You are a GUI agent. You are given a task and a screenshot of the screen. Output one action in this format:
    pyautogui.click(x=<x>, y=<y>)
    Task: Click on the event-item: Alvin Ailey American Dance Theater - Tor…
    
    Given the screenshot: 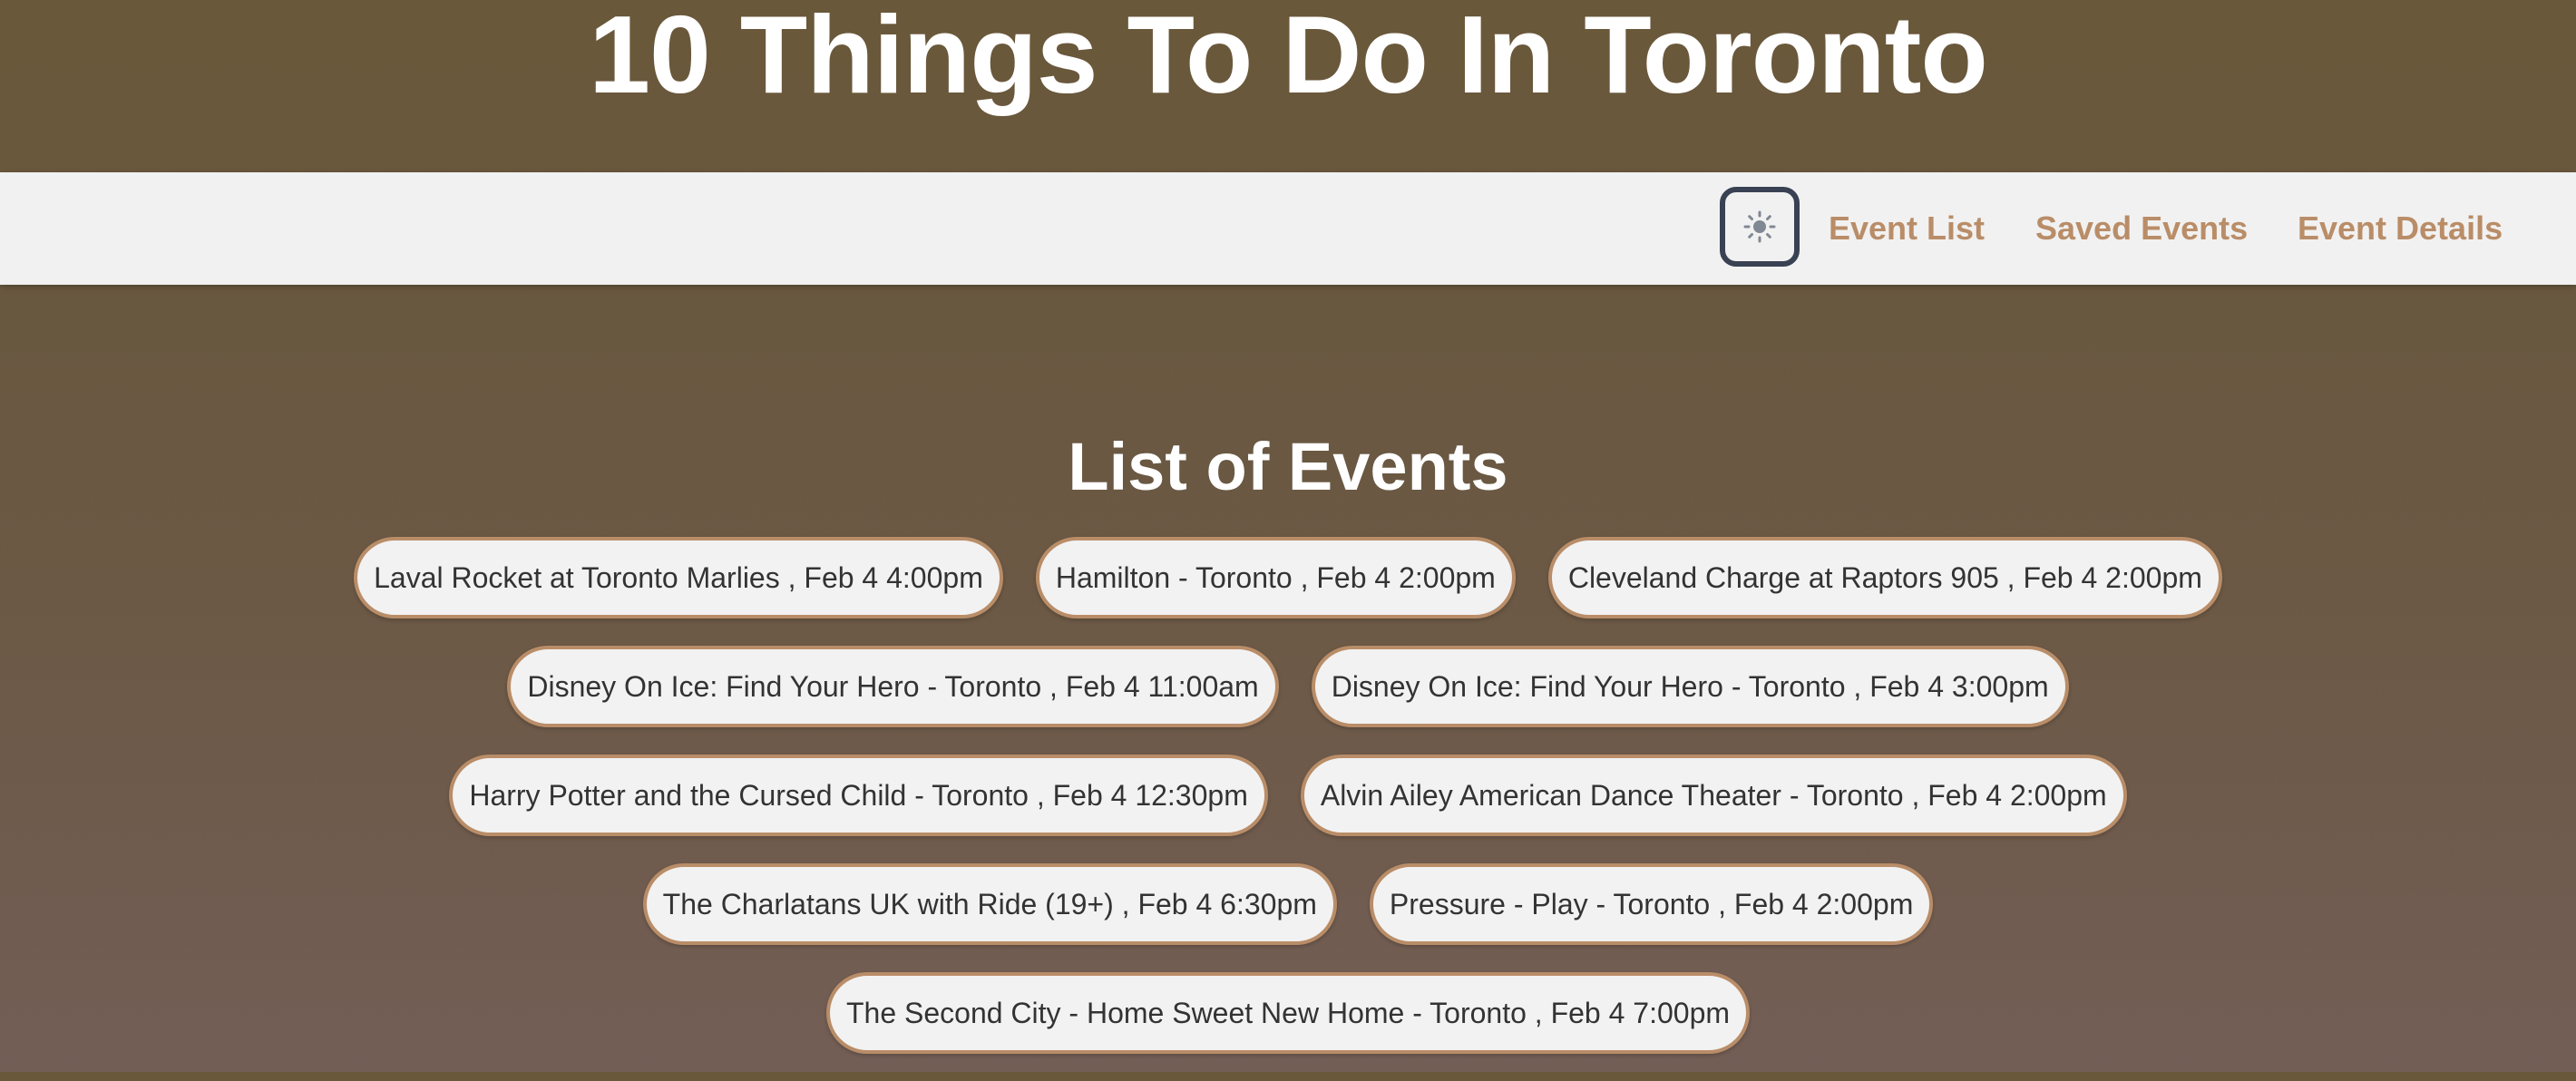 What is the action you would take?
    pyautogui.click(x=1713, y=795)
    